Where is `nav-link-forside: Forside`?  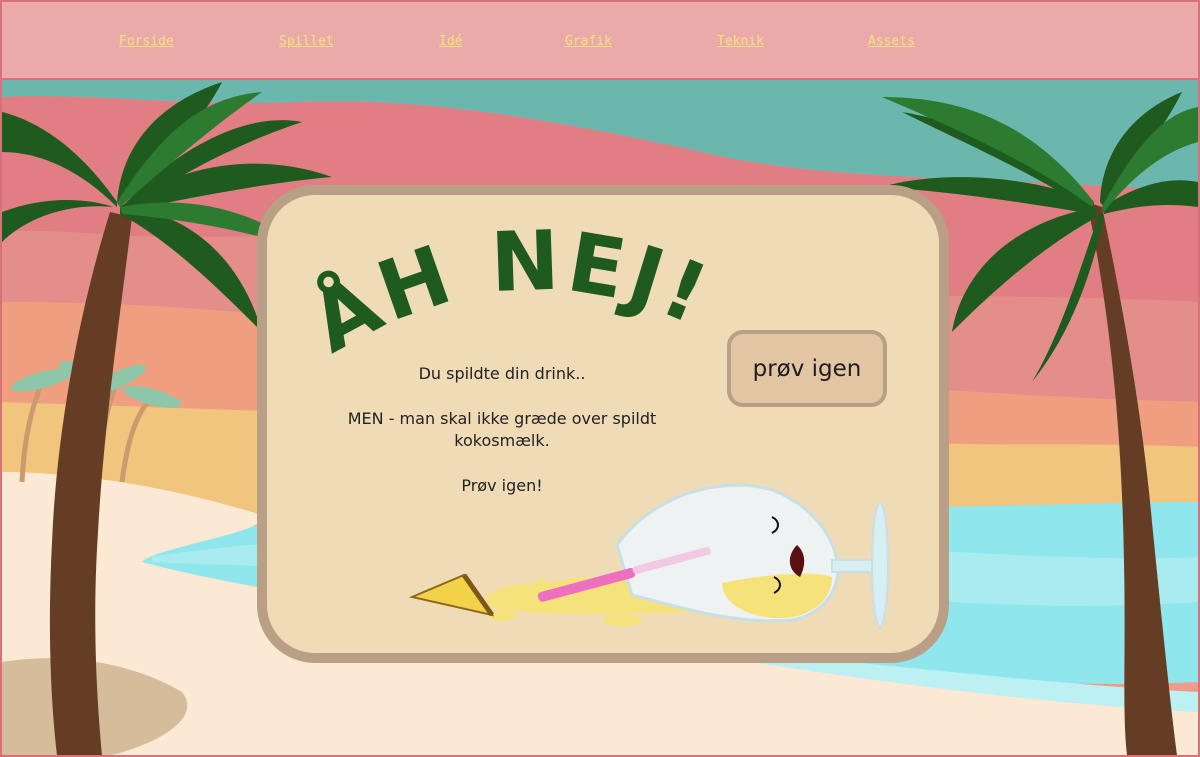
nav-link-forside: Forside is located at coordinates (146, 41).